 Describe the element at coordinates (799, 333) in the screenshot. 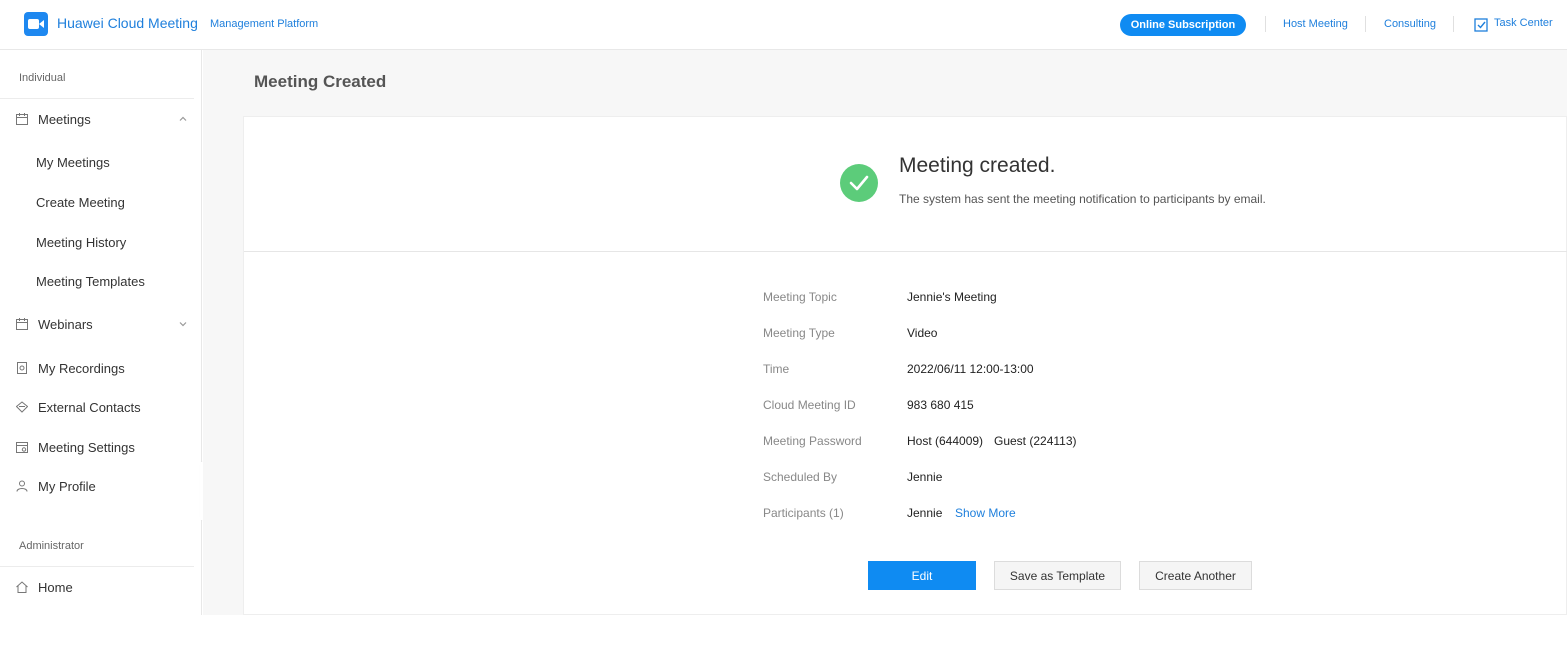

I see `meeting-type-label: Meeting Type` at that location.